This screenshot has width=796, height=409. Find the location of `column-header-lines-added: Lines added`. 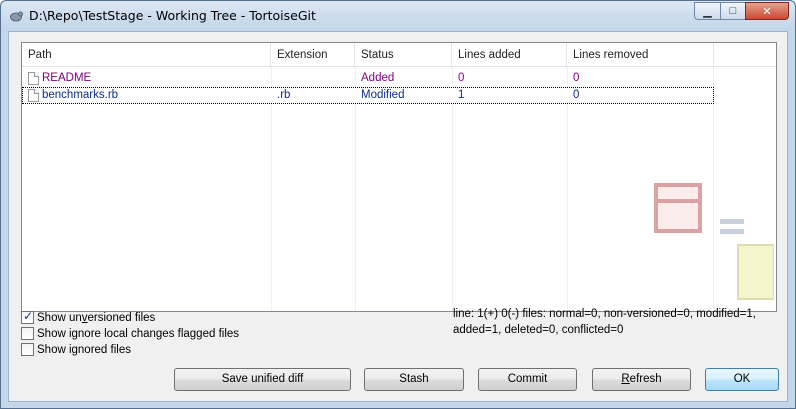

column-header-lines-added: Lines added is located at coordinates (509, 55).